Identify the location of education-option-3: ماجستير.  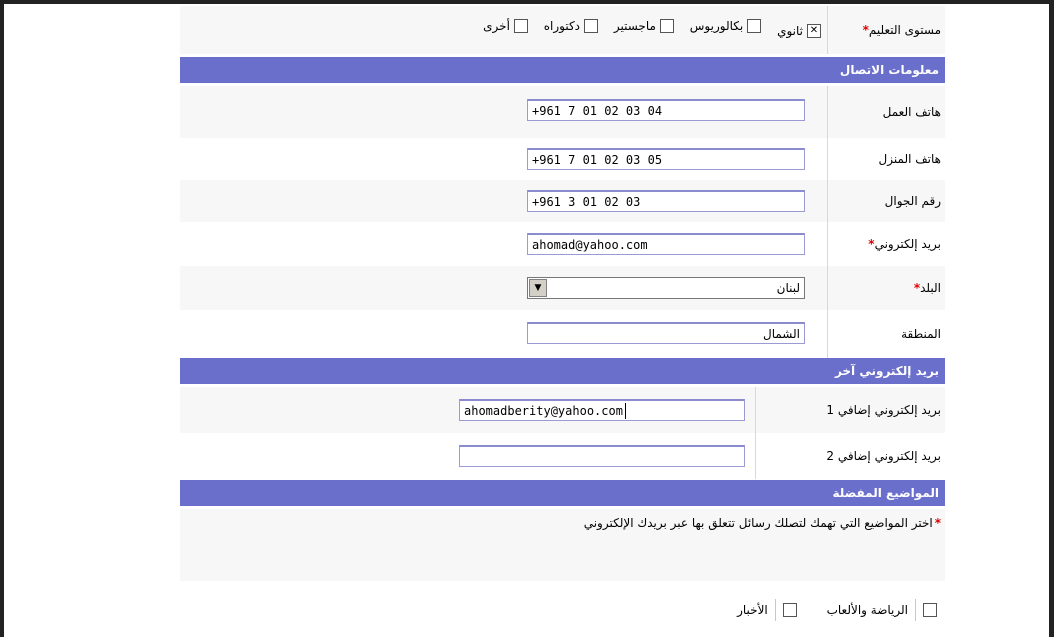
(644, 26).